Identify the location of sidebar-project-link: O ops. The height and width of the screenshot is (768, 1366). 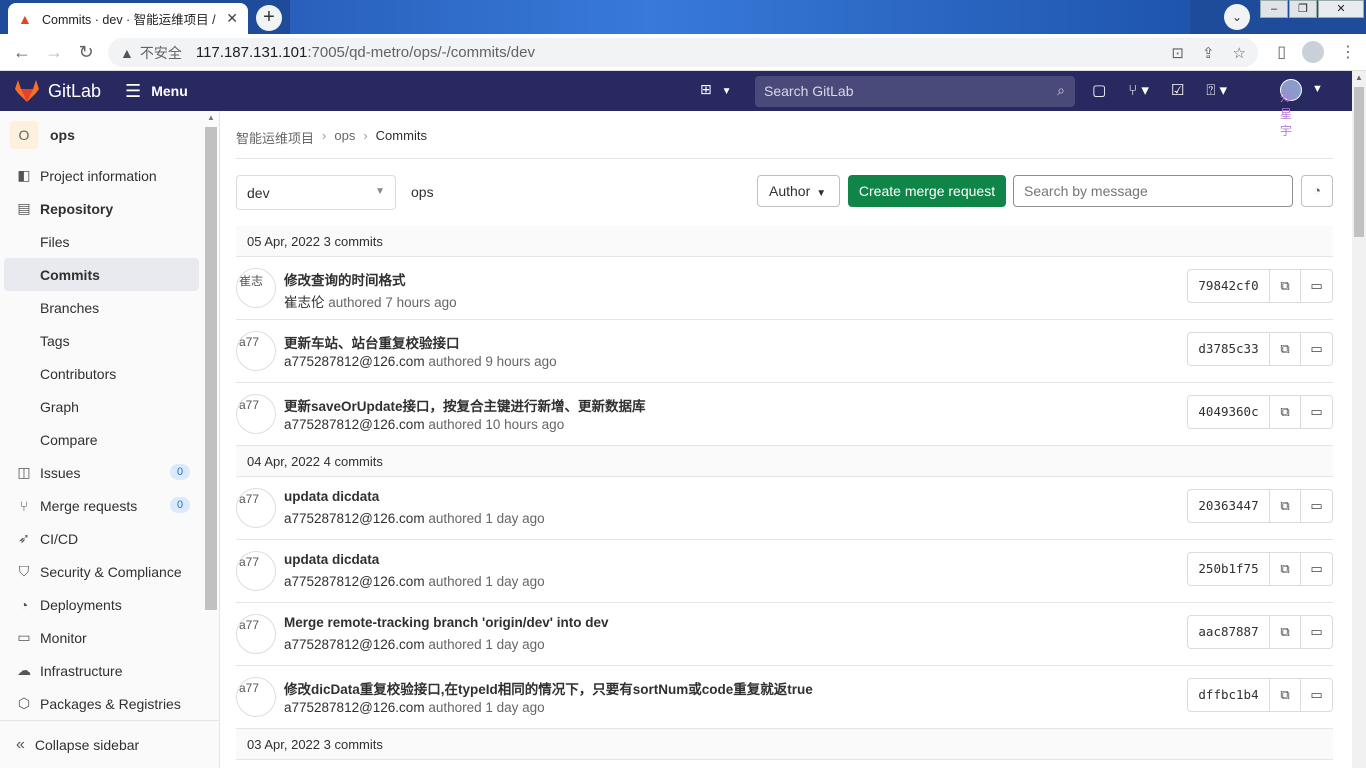
(109, 135).